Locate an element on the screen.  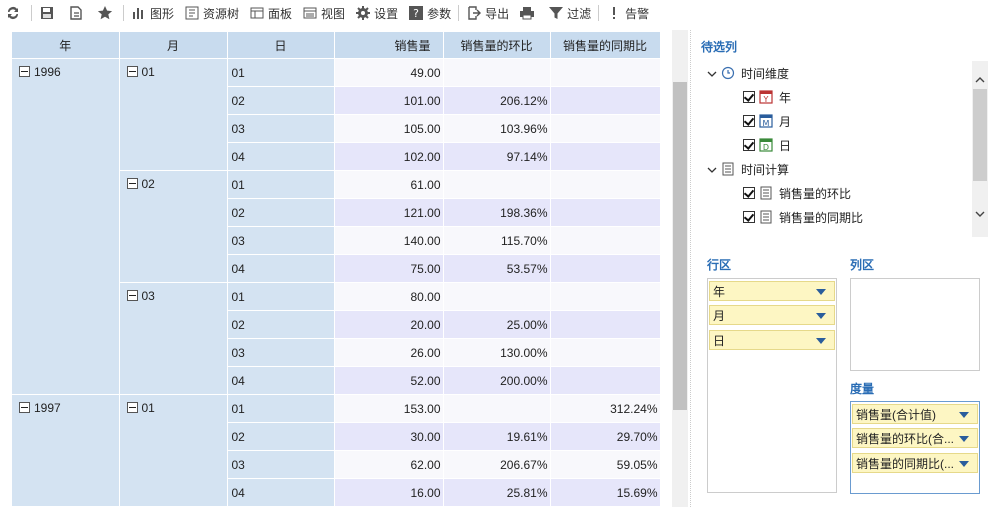
tree-label: 年 is located at coordinates (785, 97).